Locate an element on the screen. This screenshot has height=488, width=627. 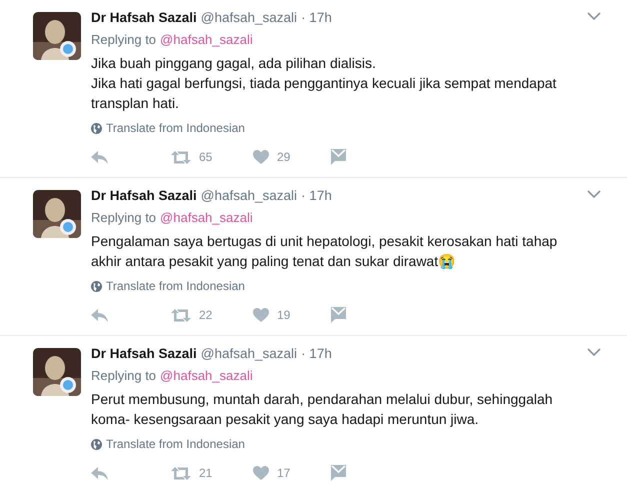
retweet-count: 21 is located at coordinates (205, 473).